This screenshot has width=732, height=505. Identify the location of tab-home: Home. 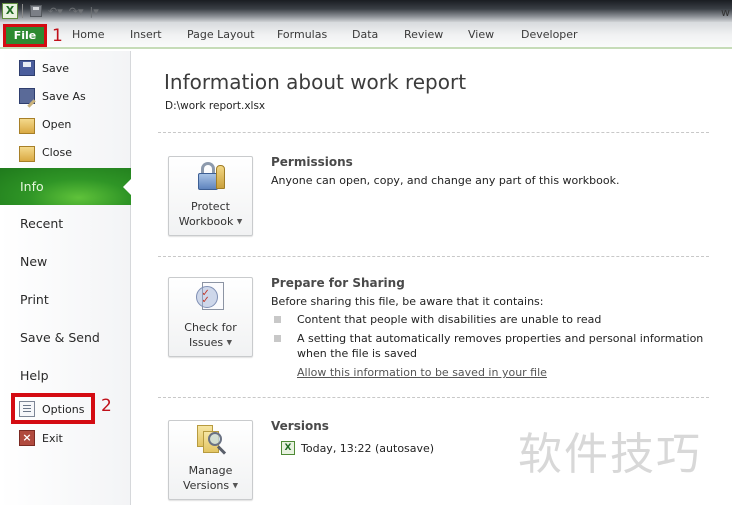
(88, 34).